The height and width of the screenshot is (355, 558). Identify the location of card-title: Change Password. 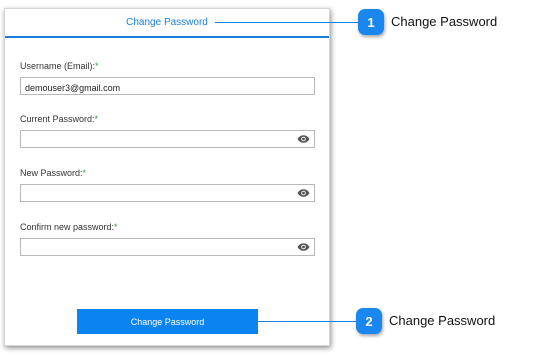
(167, 22).